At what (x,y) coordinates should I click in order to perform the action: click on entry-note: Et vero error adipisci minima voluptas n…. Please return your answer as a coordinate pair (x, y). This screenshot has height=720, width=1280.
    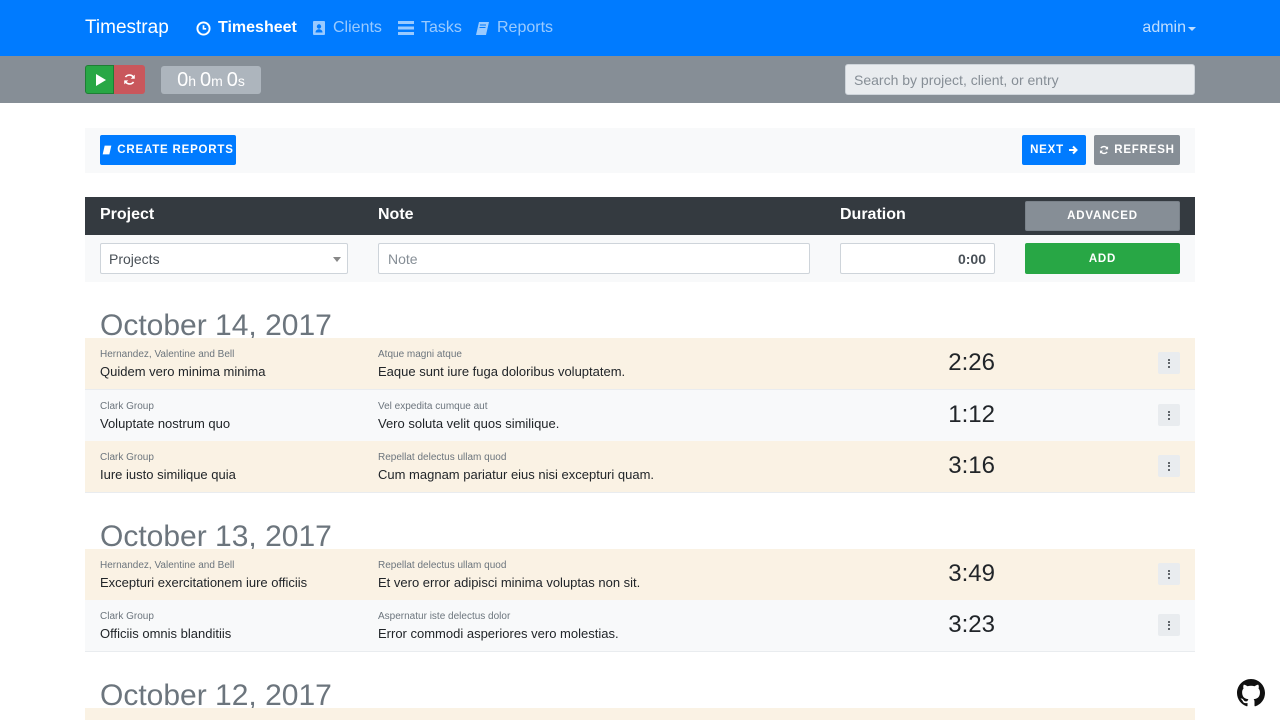
    Looking at the image, I should click on (509, 582).